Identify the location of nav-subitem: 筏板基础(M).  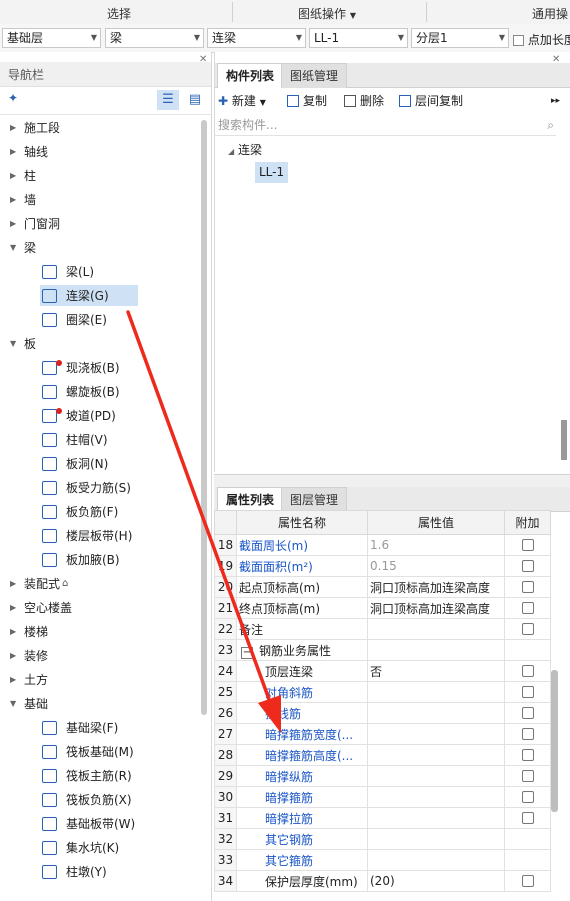
(100, 752).